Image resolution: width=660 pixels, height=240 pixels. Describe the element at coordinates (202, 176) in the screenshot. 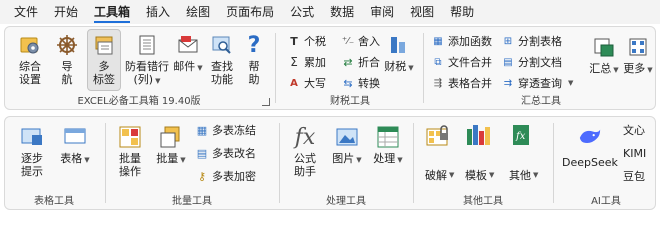

I see `key-icon: ⚷` at that location.